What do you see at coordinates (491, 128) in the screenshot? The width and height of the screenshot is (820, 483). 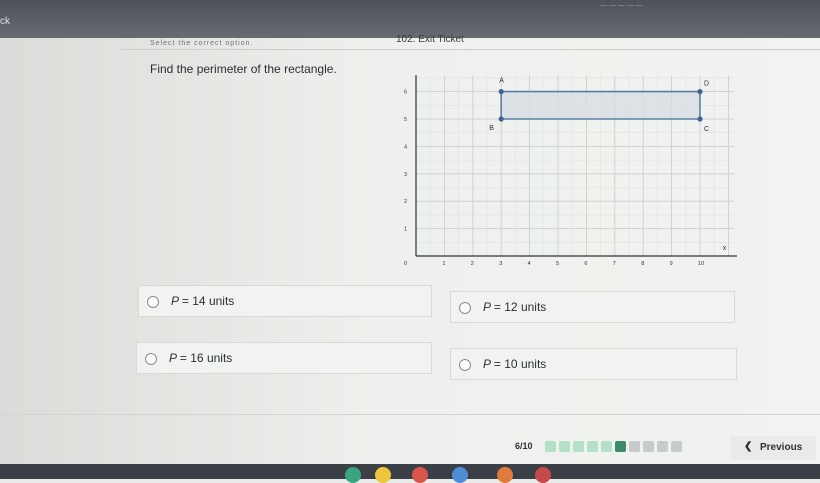 I see `point-label-b: B` at bounding box center [491, 128].